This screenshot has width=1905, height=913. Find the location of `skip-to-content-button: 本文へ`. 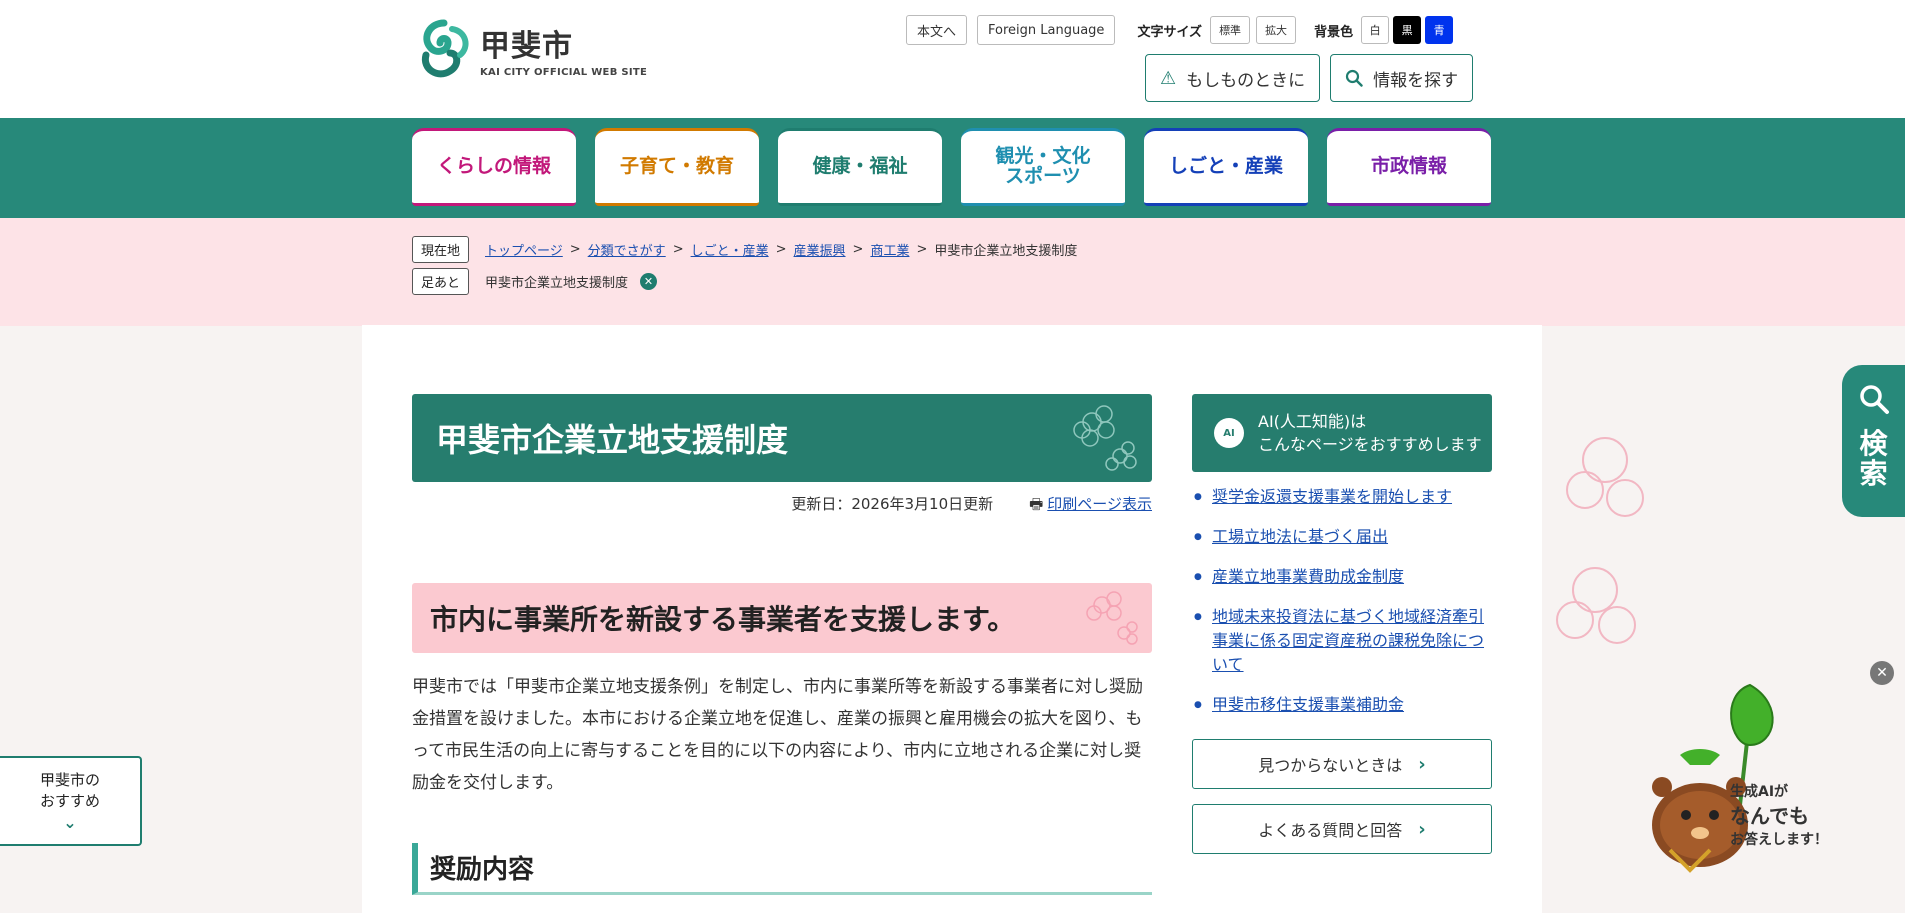

skip-to-content-button: 本文へ is located at coordinates (937, 30).